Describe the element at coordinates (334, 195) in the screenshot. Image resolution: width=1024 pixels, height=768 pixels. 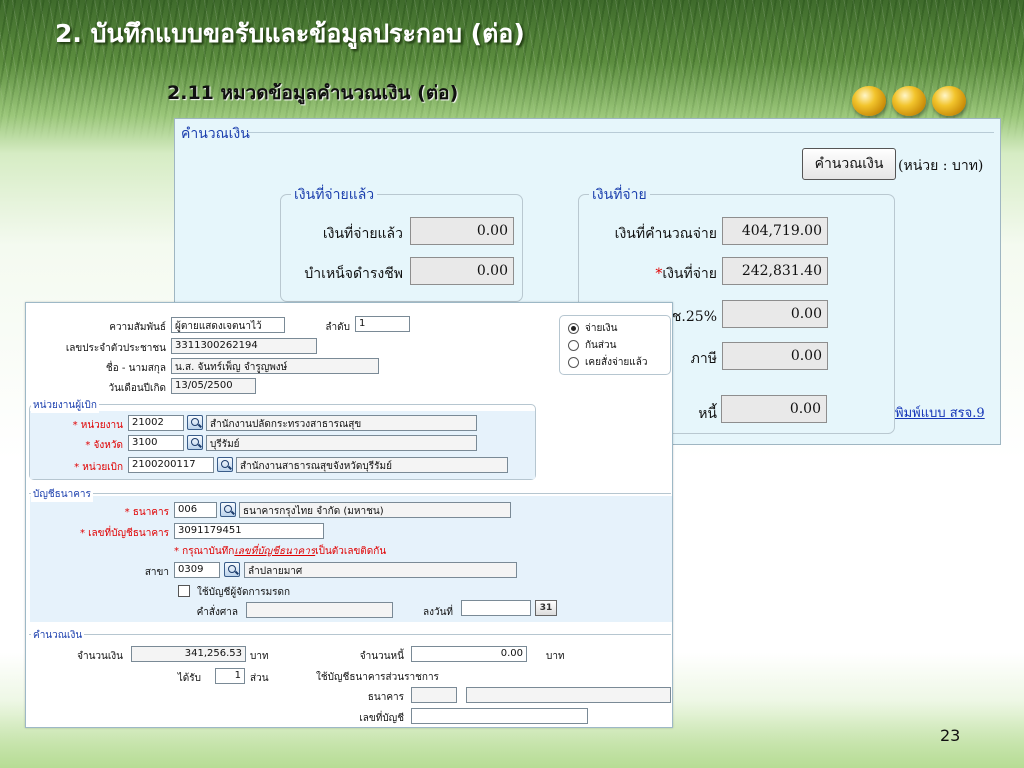
I see `paid-group-legend: เงินที่จ่ายแล้ว` at that location.